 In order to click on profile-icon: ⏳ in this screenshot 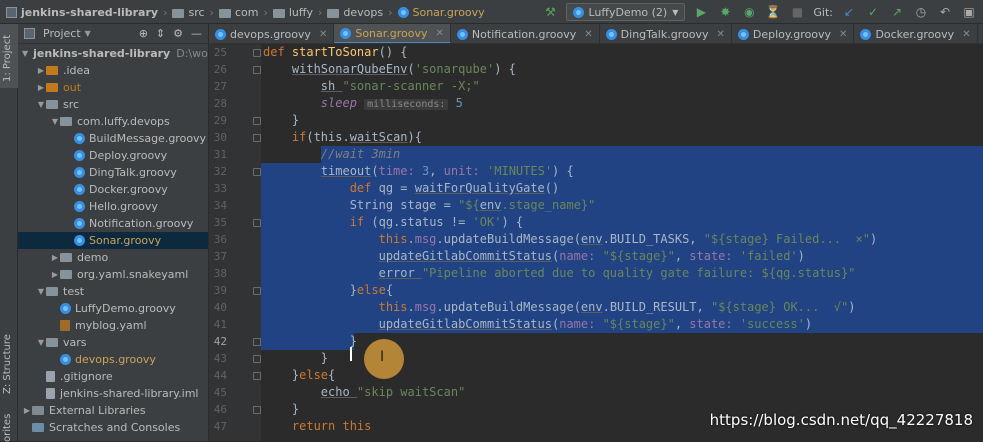, I will do `click(773, 12)`.